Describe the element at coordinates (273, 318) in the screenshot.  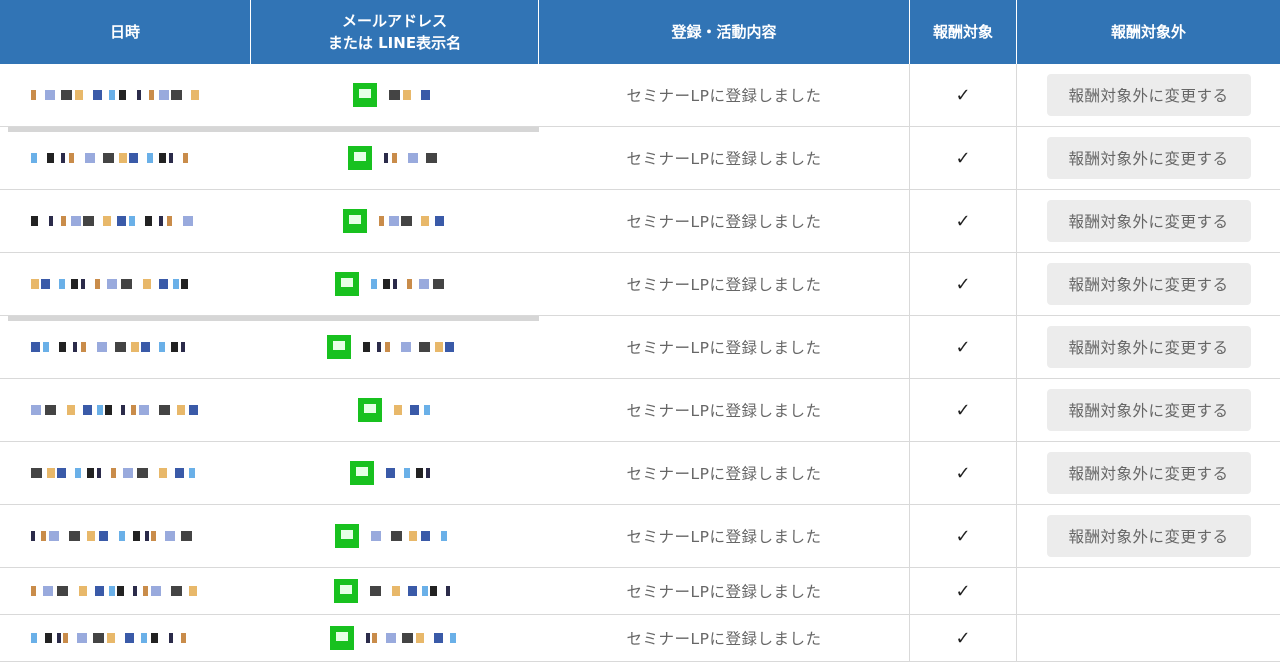
I see `row-separator` at that location.